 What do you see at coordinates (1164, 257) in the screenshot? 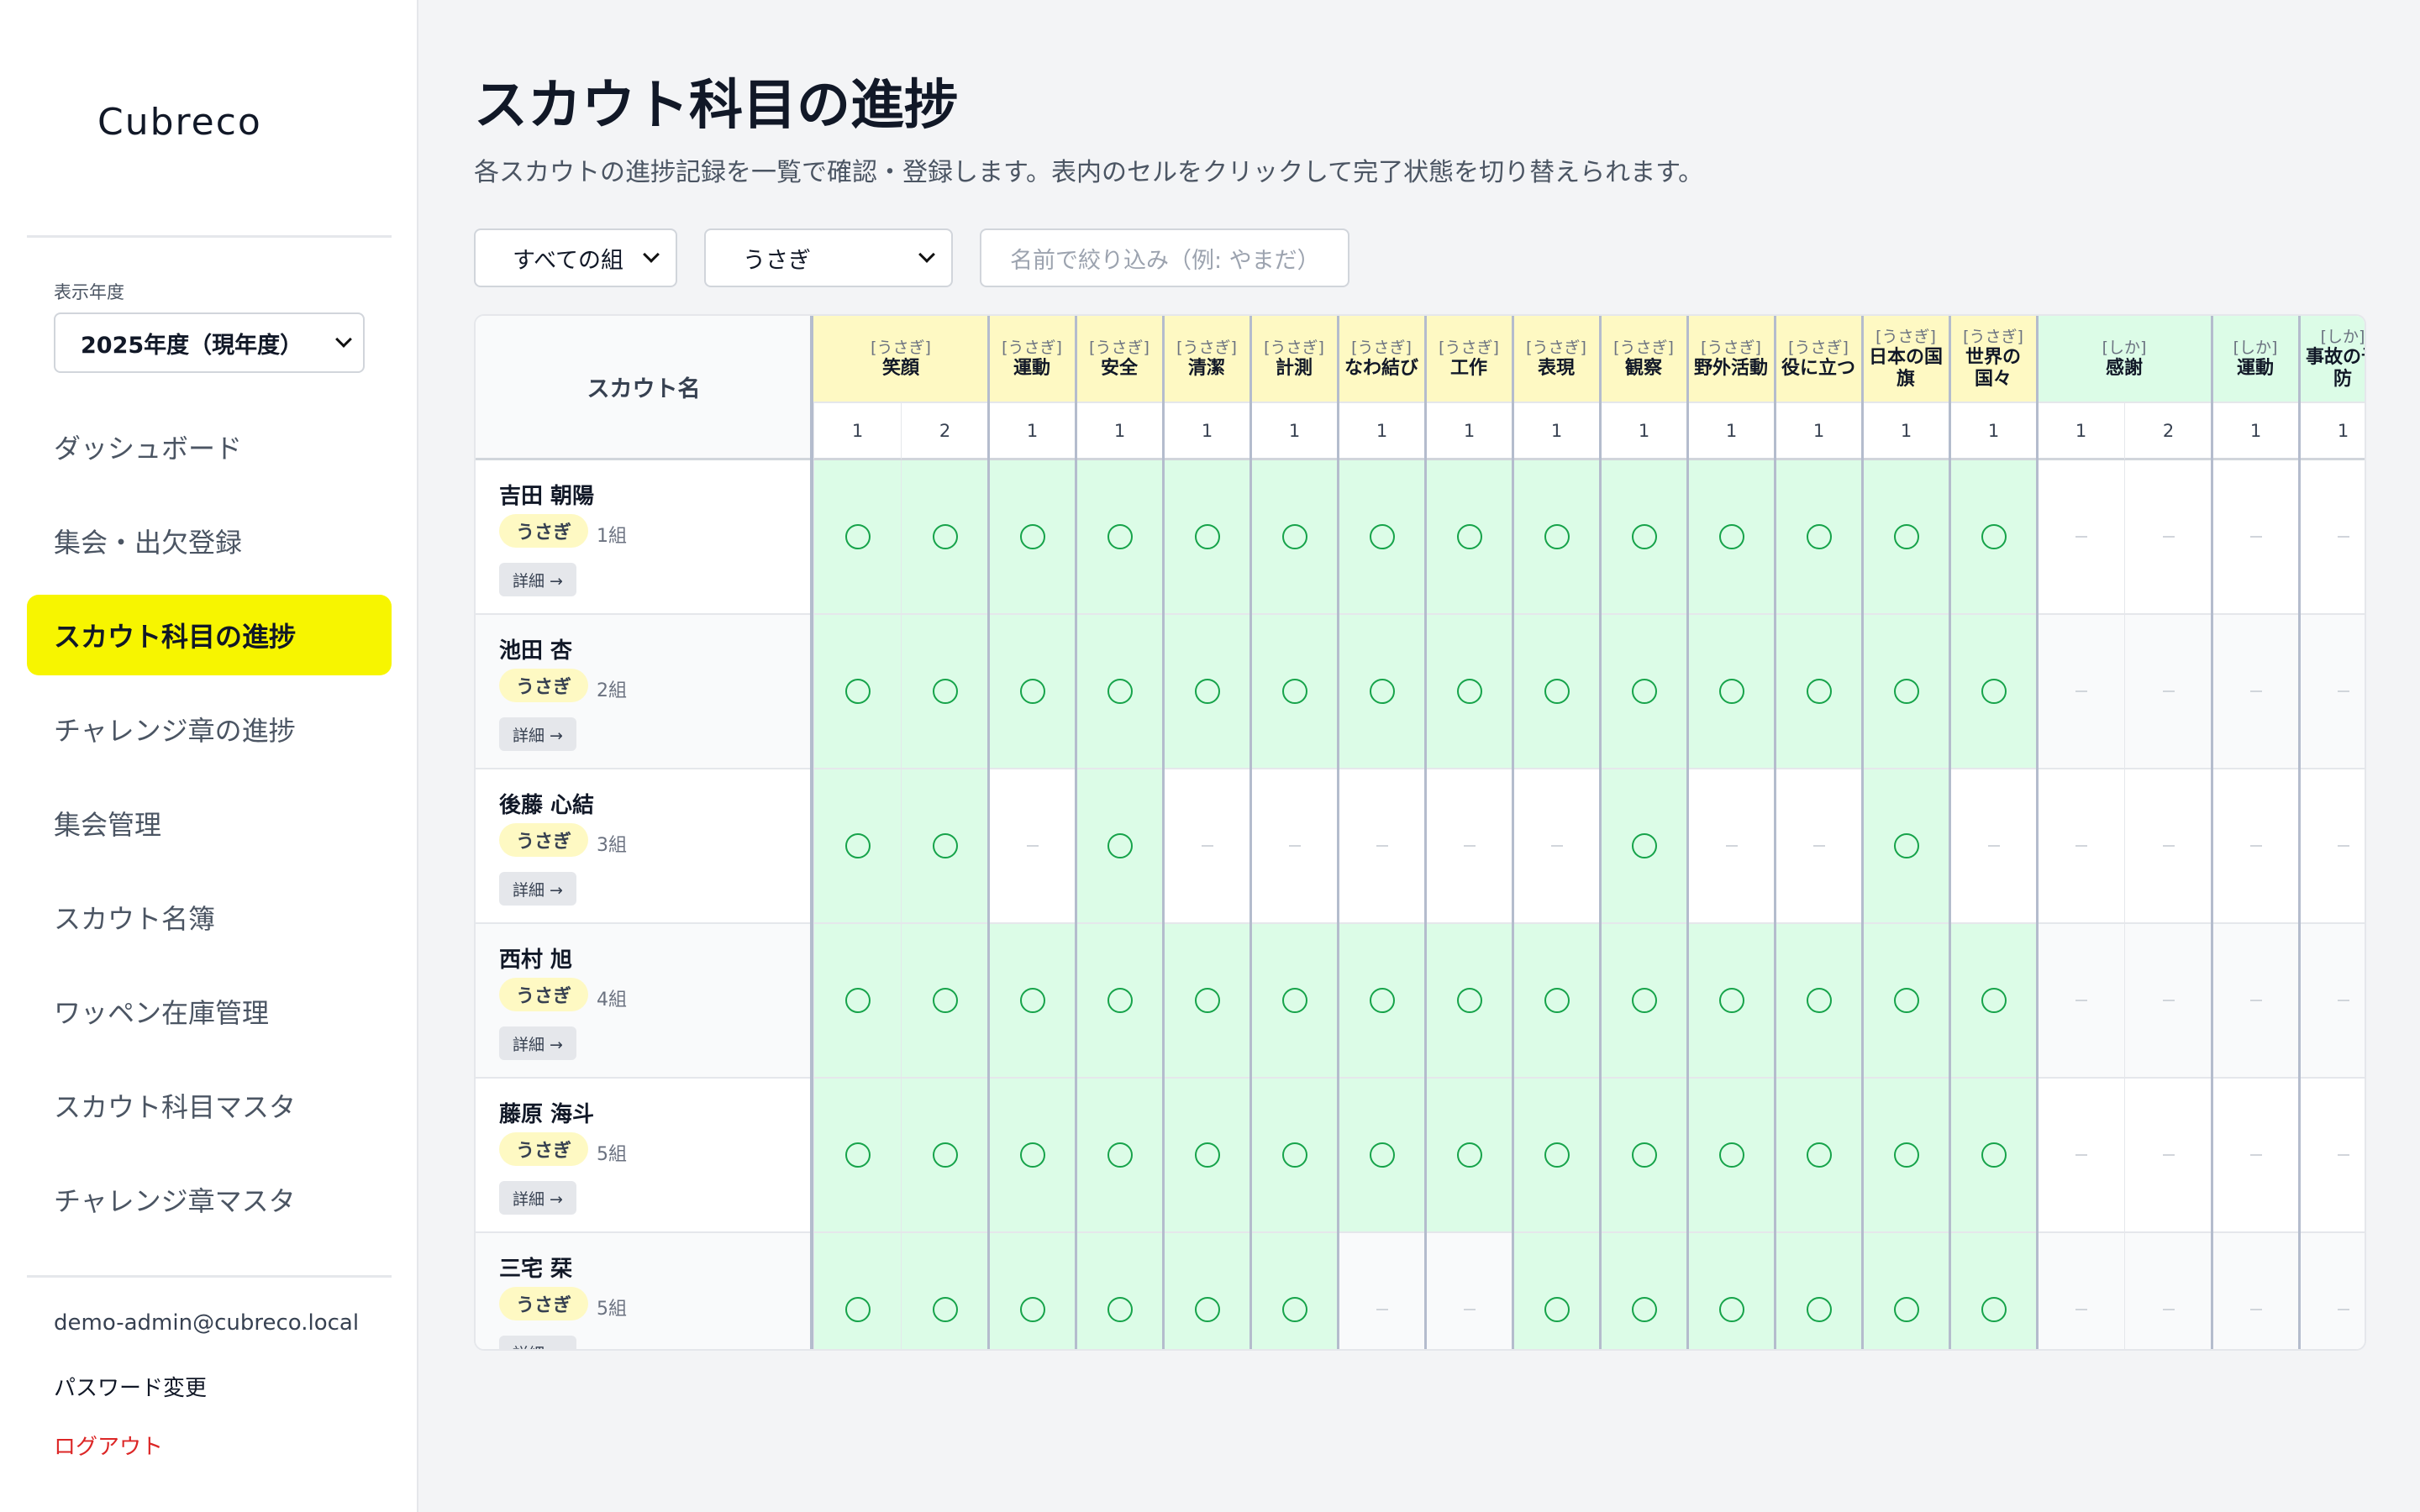
I see `name-filter-input: 名前で絞り込み（例: やまだ）` at bounding box center [1164, 257].